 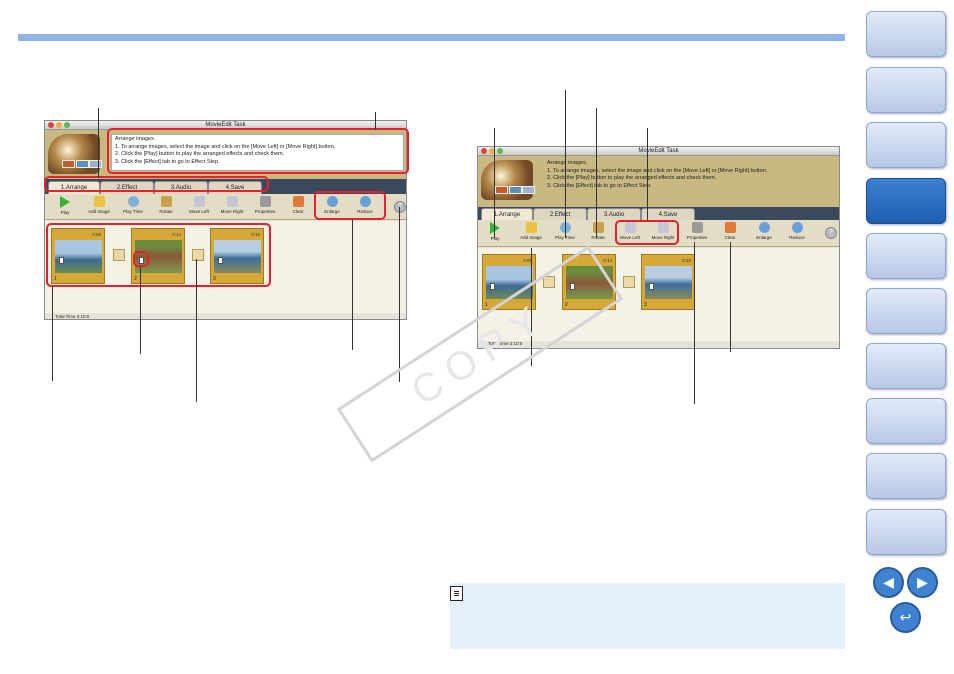 What do you see at coordinates (647, 616) in the screenshot?
I see `note-panel` at bounding box center [647, 616].